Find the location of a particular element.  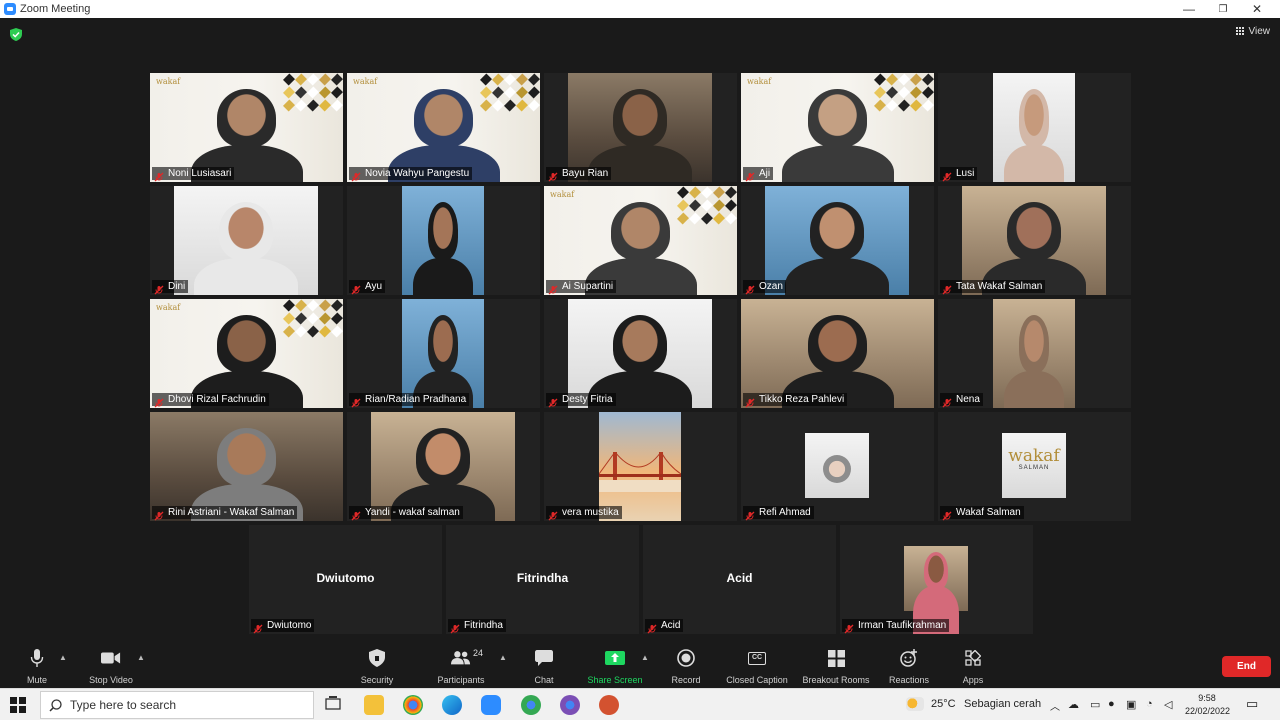

participant-tile: Refi Ahmad is located at coordinates (837, 466).